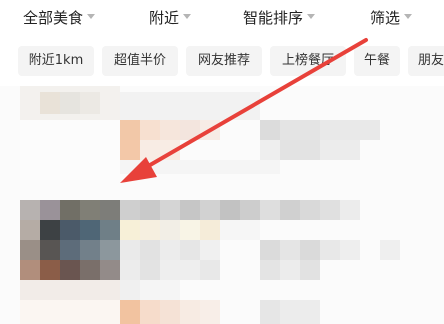  I want to click on filter-all-food: 全部美食, so click(59, 18).